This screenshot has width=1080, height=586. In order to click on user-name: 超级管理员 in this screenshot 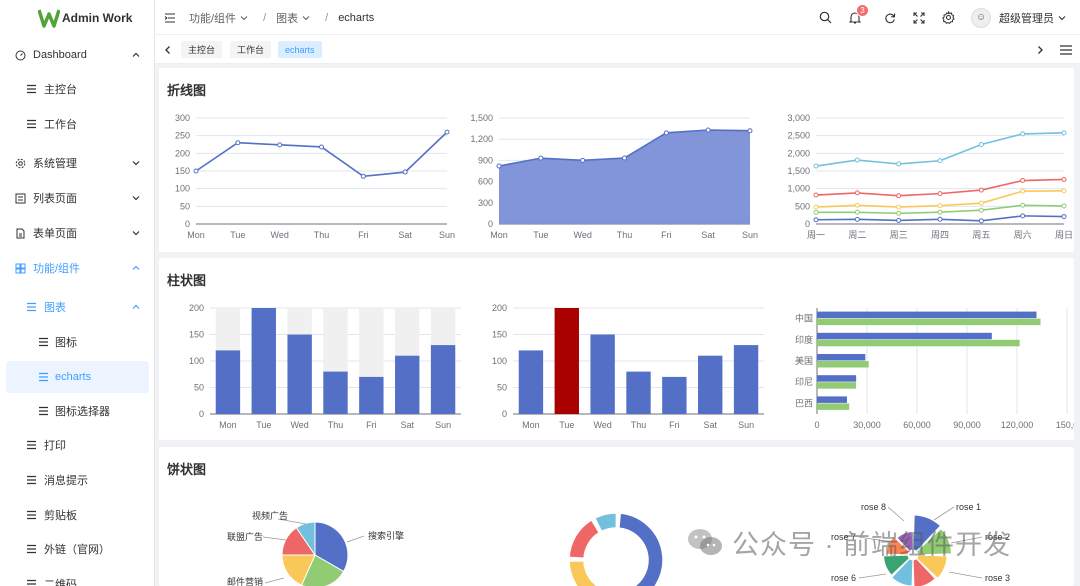, I will do `click(1026, 18)`.